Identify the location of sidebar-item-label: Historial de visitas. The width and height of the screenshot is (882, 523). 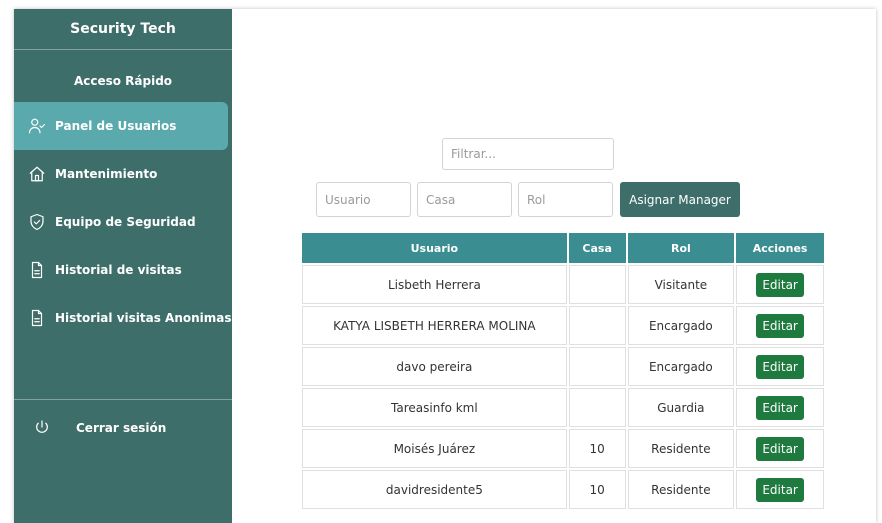
(118, 270).